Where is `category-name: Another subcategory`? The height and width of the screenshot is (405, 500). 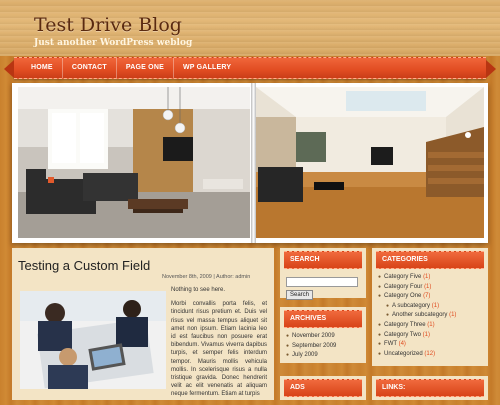 category-name: Another subcategory is located at coordinates (419, 315).